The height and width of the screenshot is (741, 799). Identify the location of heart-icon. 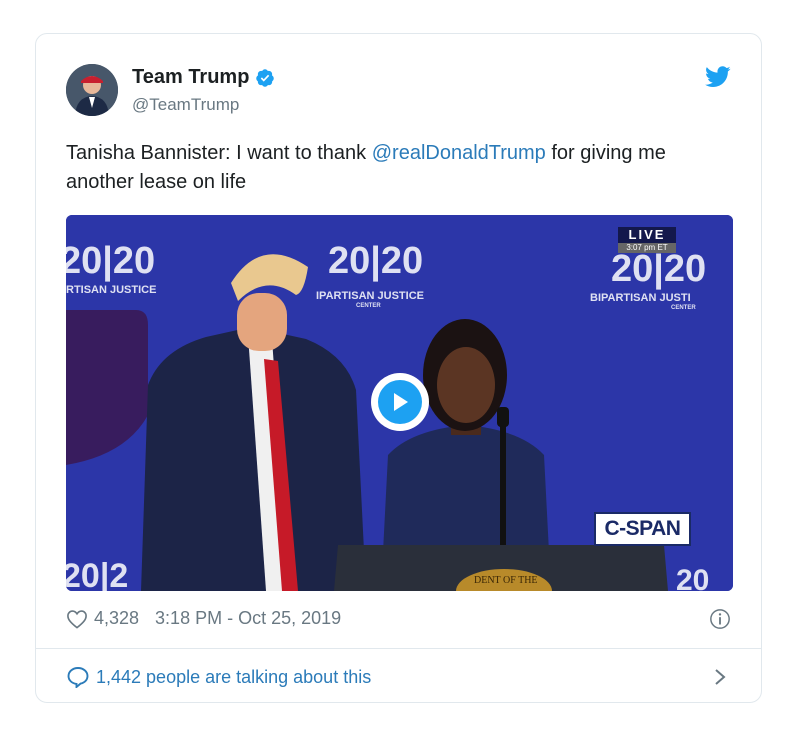
(77, 619).